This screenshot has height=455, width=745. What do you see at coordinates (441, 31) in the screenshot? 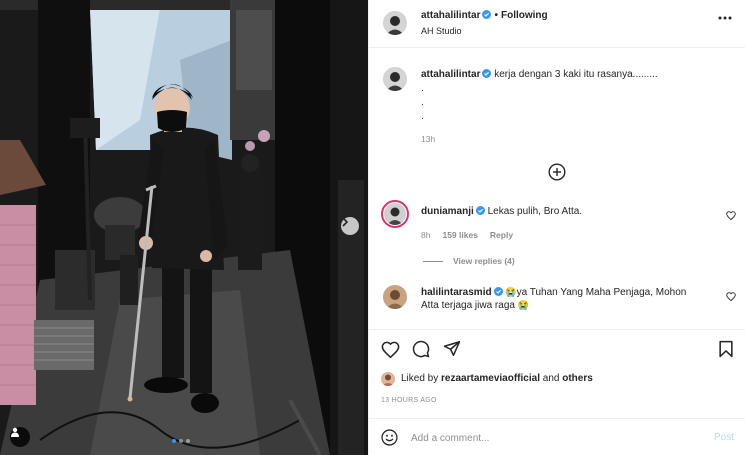
I see `post-location: AH Studio` at bounding box center [441, 31].